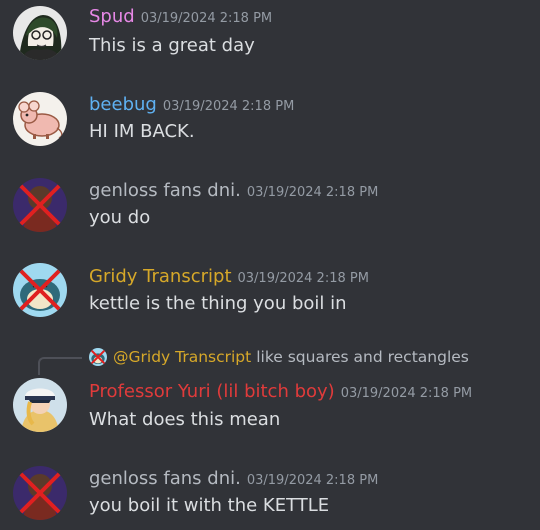  I want to click on green-haired-character-avatar, so click(40, 33).